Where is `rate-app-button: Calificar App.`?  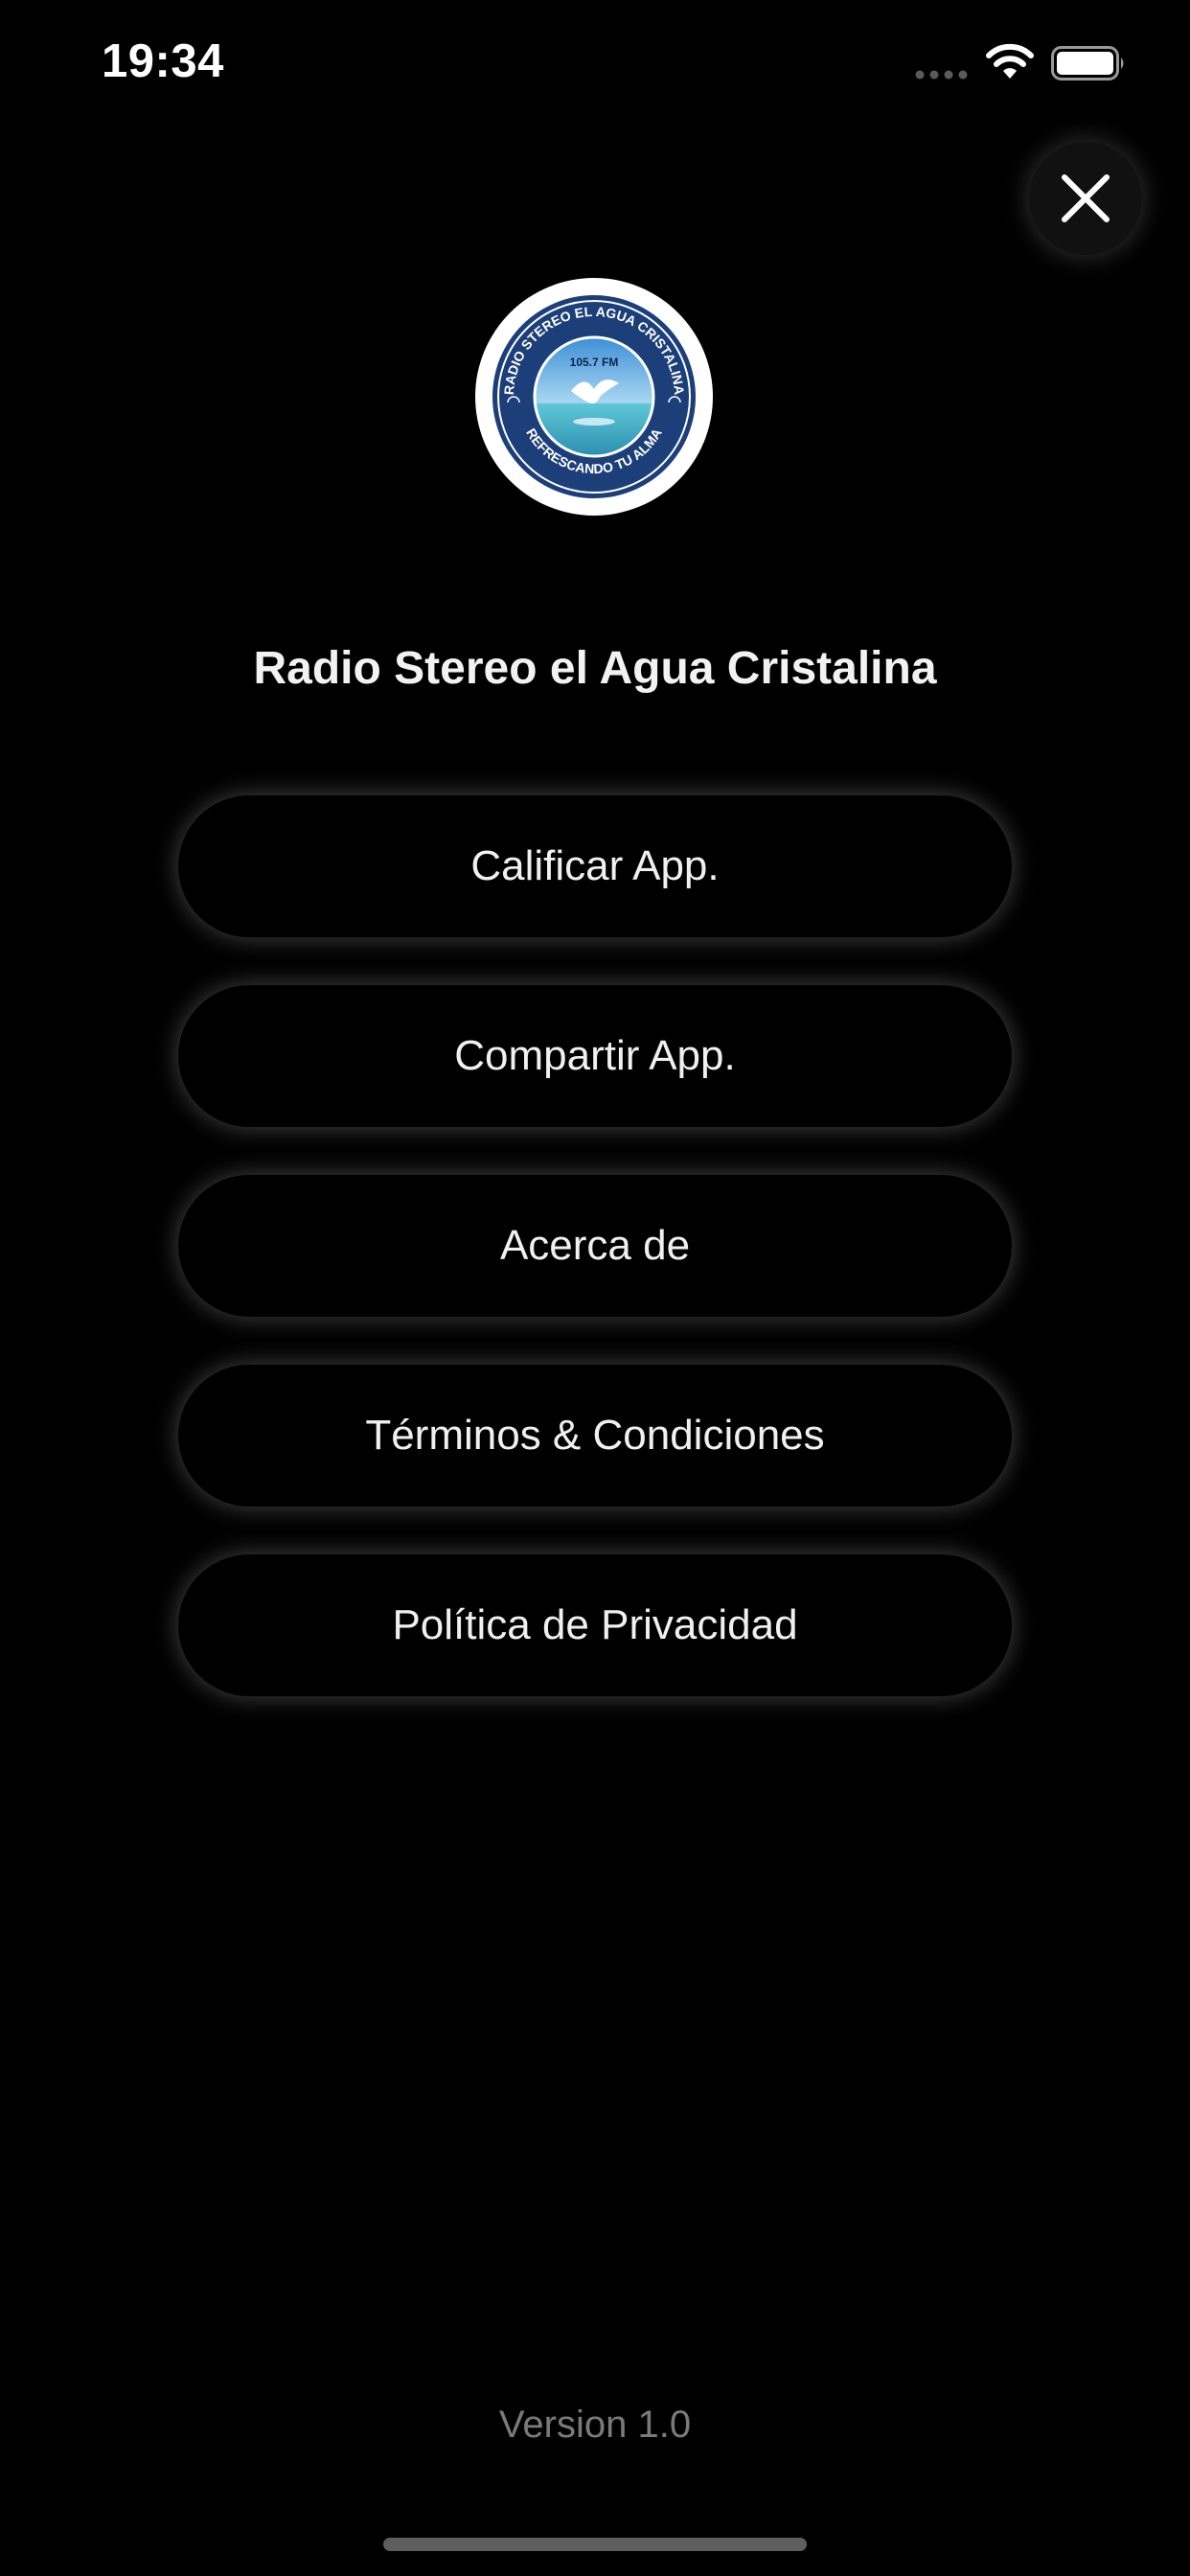
rate-app-button: Calificar App. is located at coordinates (595, 866).